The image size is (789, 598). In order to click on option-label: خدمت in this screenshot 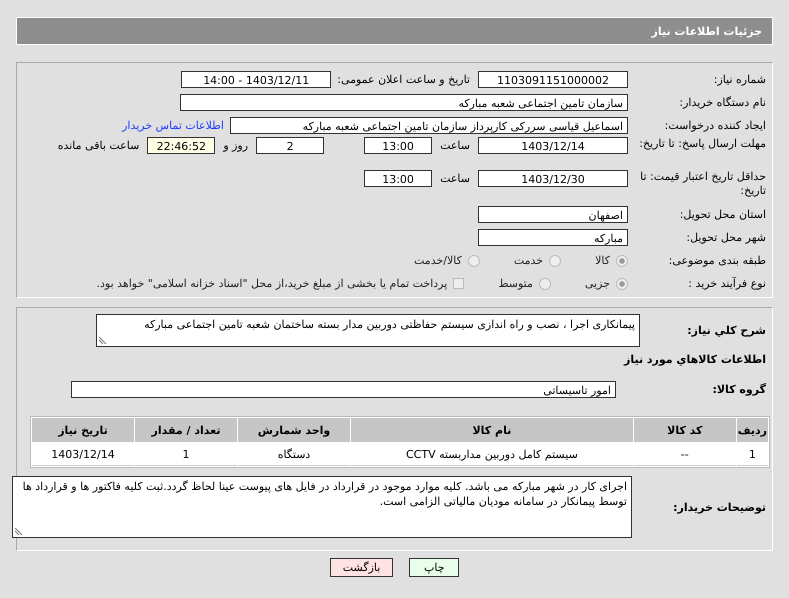, I will do `click(529, 260)`.